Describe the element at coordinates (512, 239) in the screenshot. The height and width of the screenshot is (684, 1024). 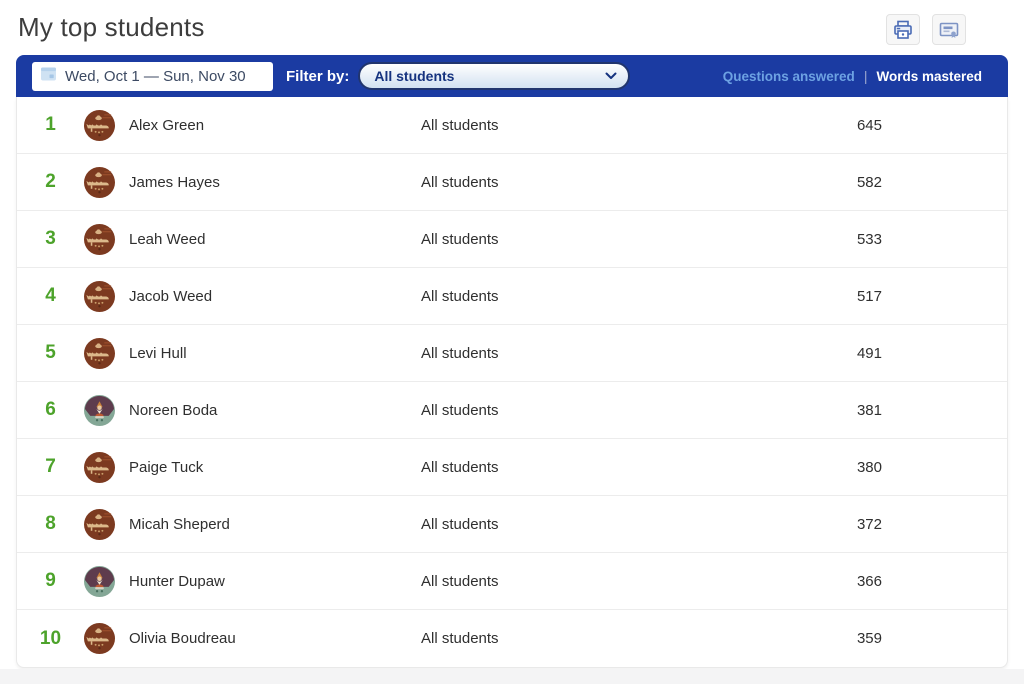
I see `table-row: 3 Leah Weed All students 533` at that location.